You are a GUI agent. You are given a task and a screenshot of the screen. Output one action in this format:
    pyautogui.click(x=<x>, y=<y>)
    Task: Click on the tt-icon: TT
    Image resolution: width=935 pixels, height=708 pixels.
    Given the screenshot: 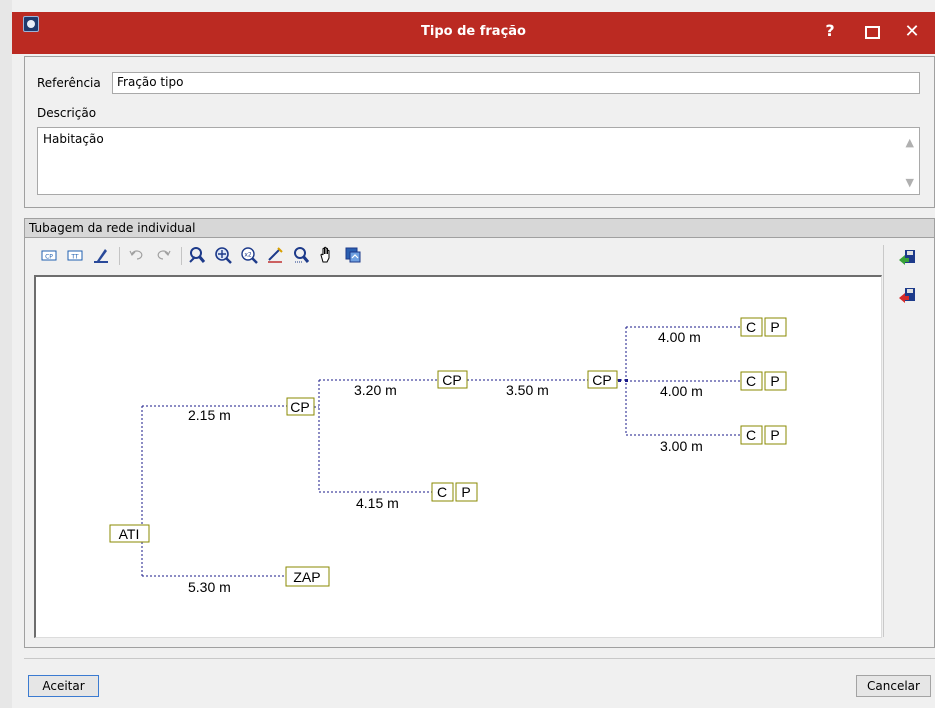 What is the action you would take?
    pyautogui.click(x=75, y=255)
    